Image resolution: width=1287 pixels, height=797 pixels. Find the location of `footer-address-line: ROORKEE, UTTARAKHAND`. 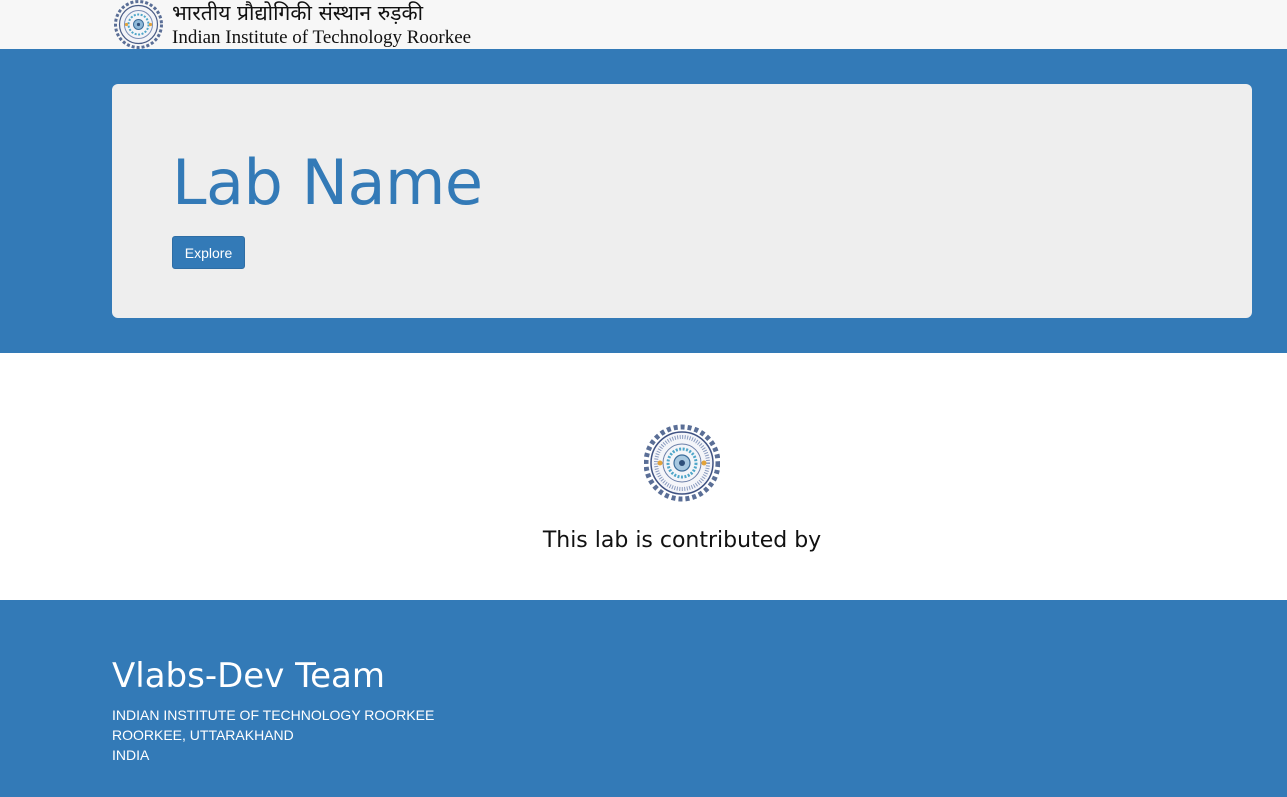

footer-address-line: ROORKEE, UTTARAKHAND is located at coordinates (203, 735).